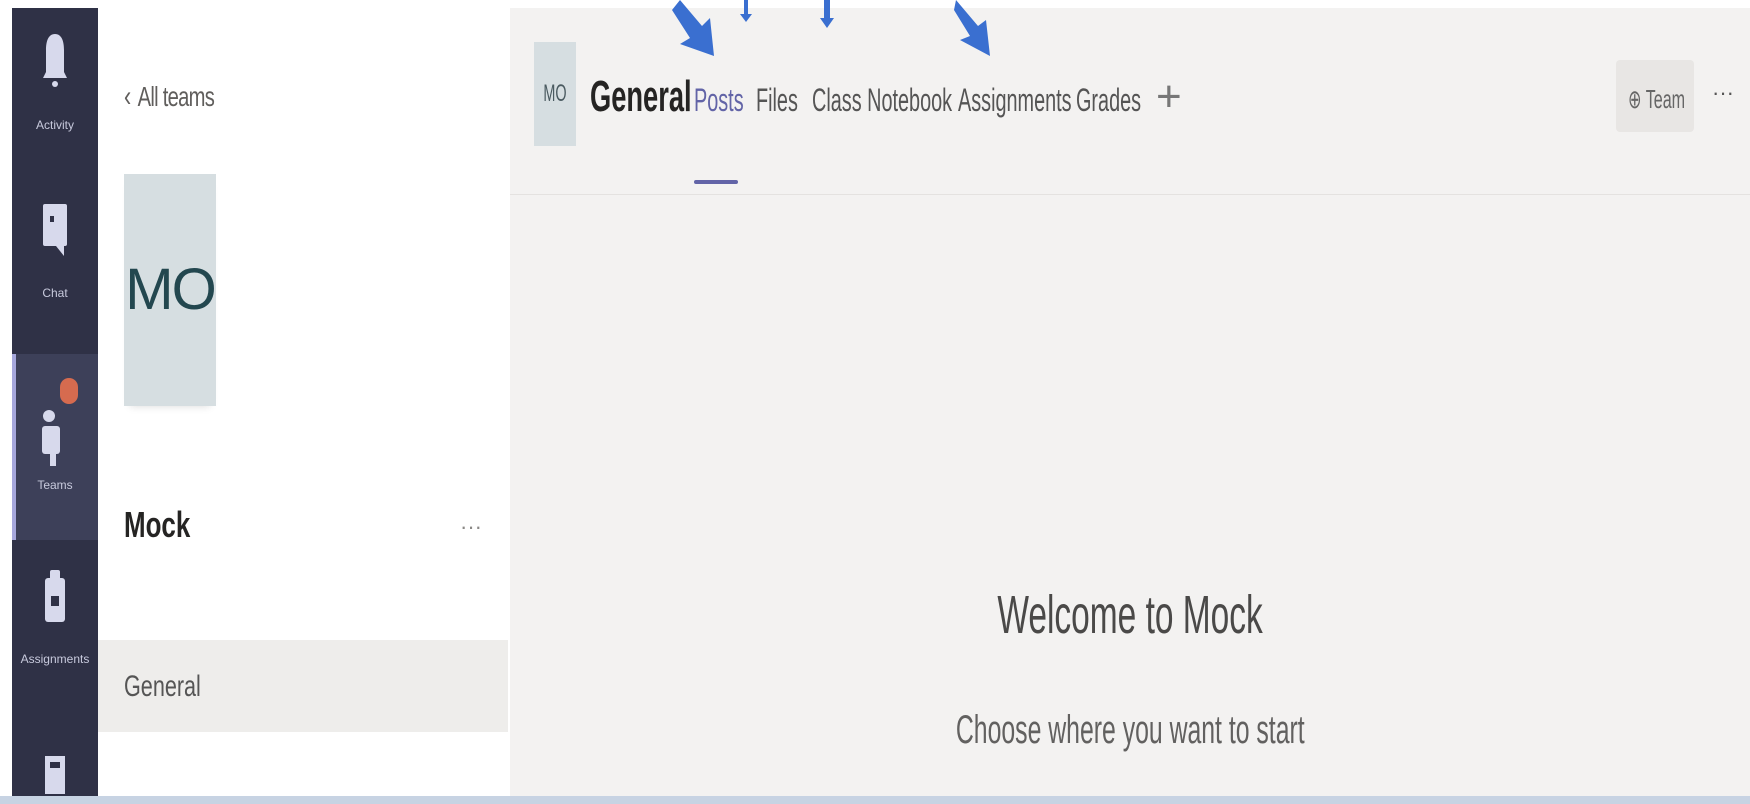  What do you see at coordinates (1015, 100) in the screenshot?
I see `tab-assignments: Assignments` at bounding box center [1015, 100].